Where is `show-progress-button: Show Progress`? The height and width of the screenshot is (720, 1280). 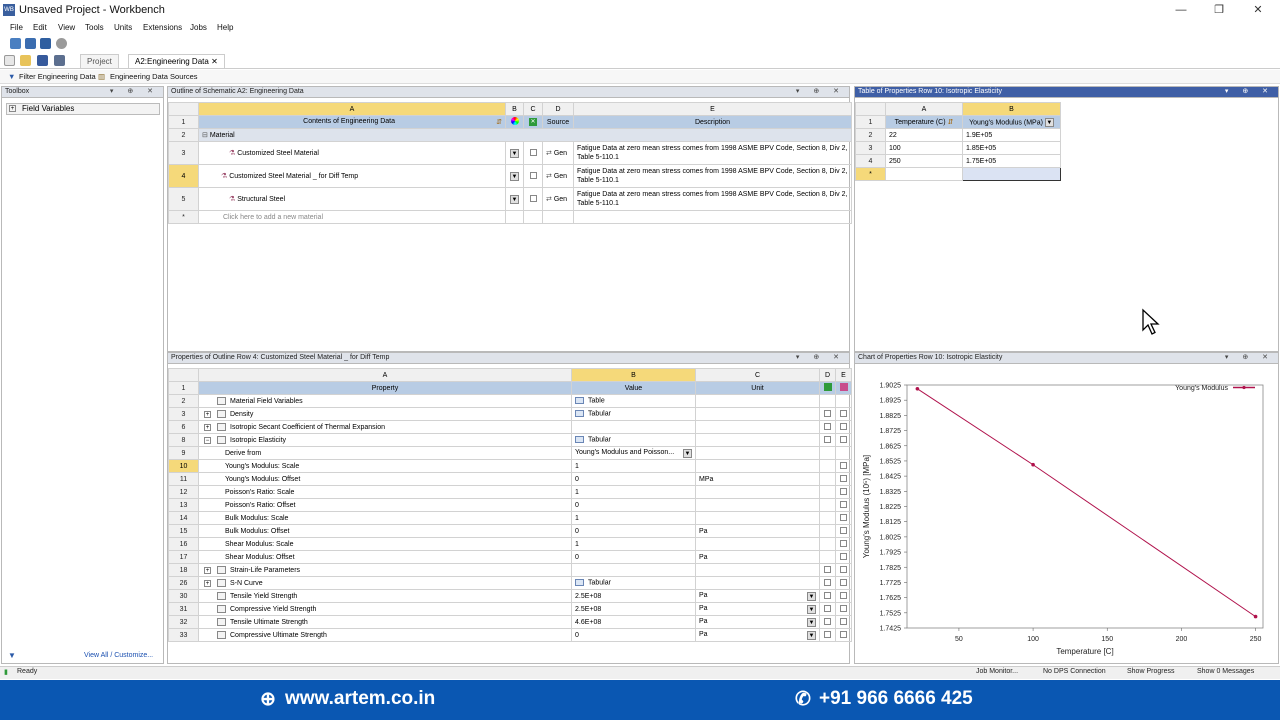
show-progress-button: Show Progress is located at coordinates (1150, 671).